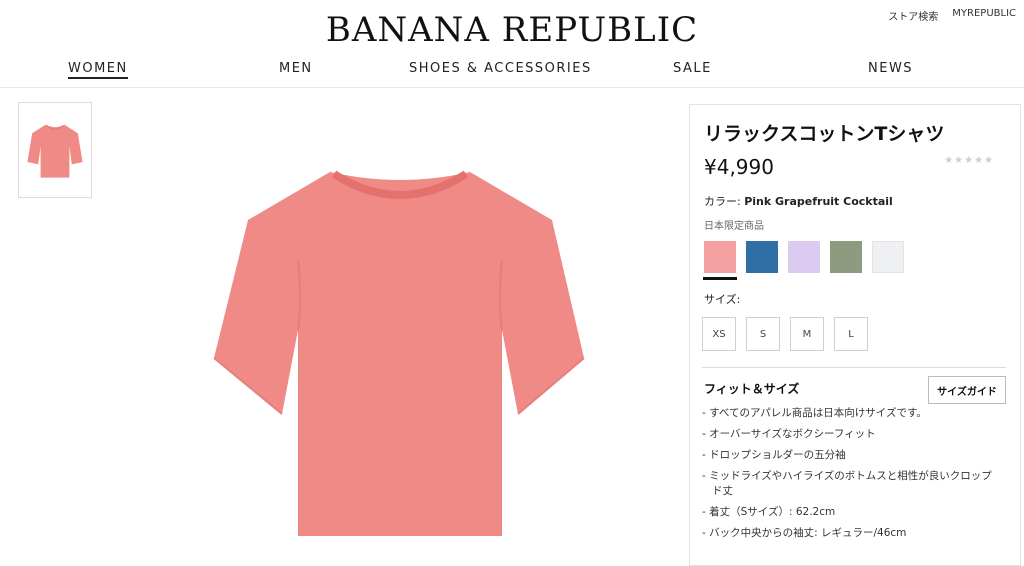  Describe the element at coordinates (296, 68) in the screenshot. I see `nav-men: MEN` at that location.